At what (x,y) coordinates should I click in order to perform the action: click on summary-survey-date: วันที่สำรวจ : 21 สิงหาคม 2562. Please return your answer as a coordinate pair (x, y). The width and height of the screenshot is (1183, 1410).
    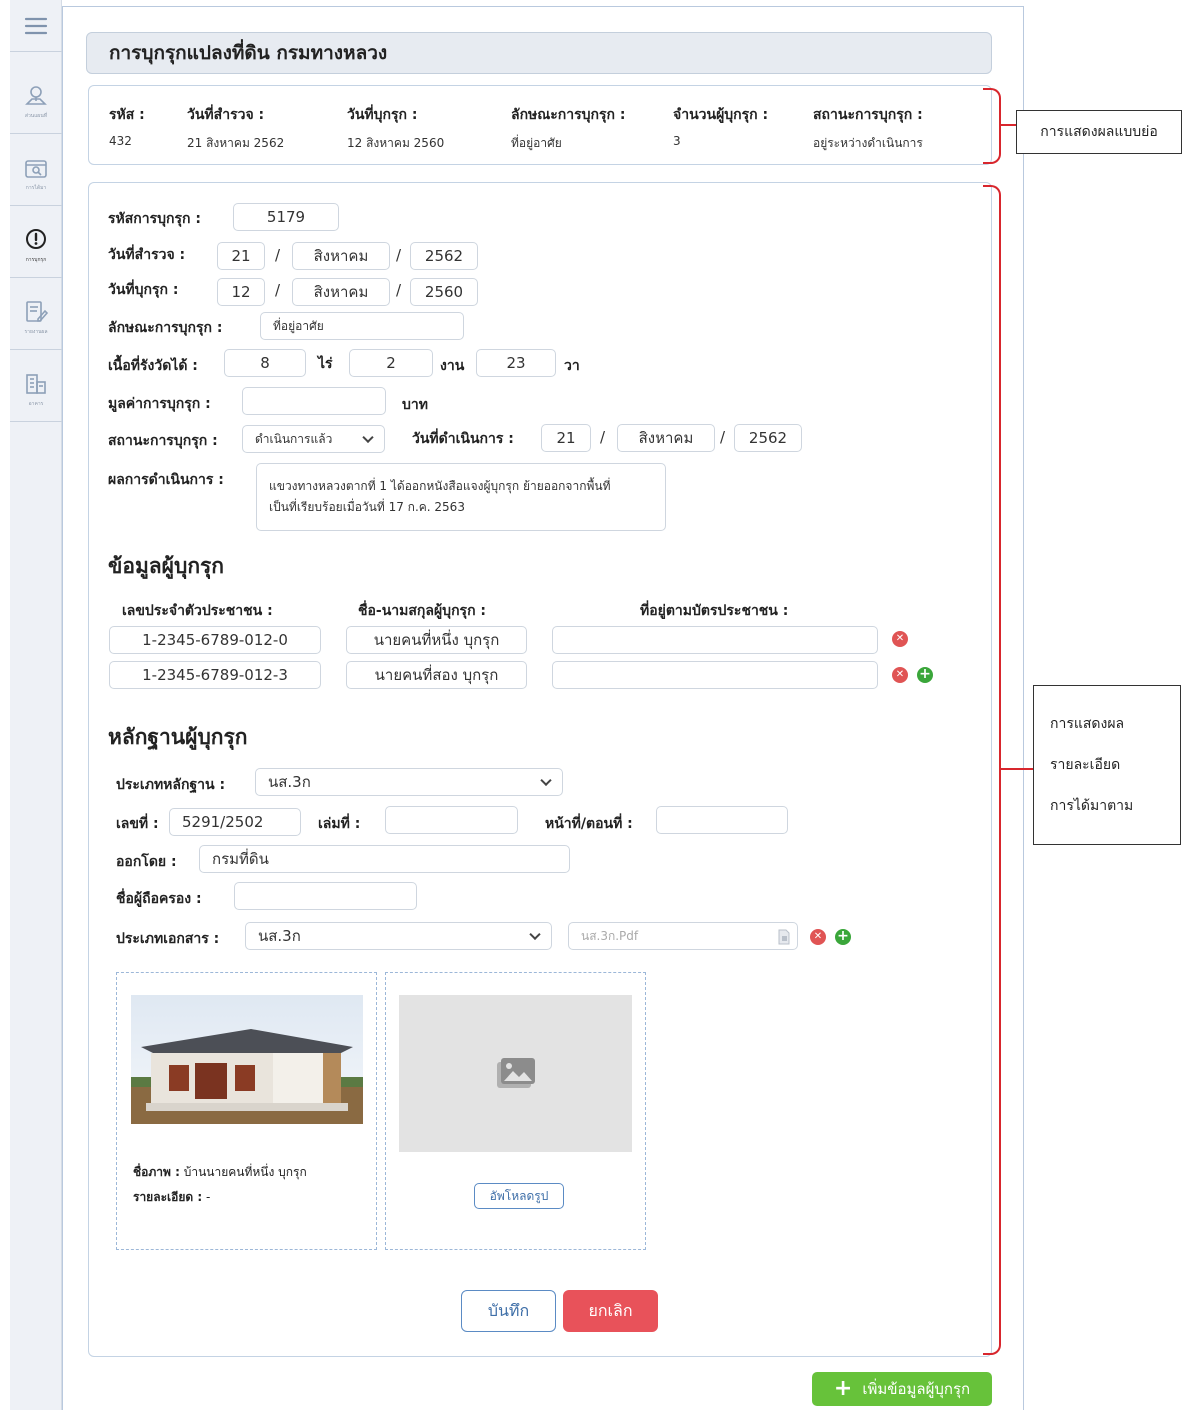
    Looking at the image, I should click on (236, 128).